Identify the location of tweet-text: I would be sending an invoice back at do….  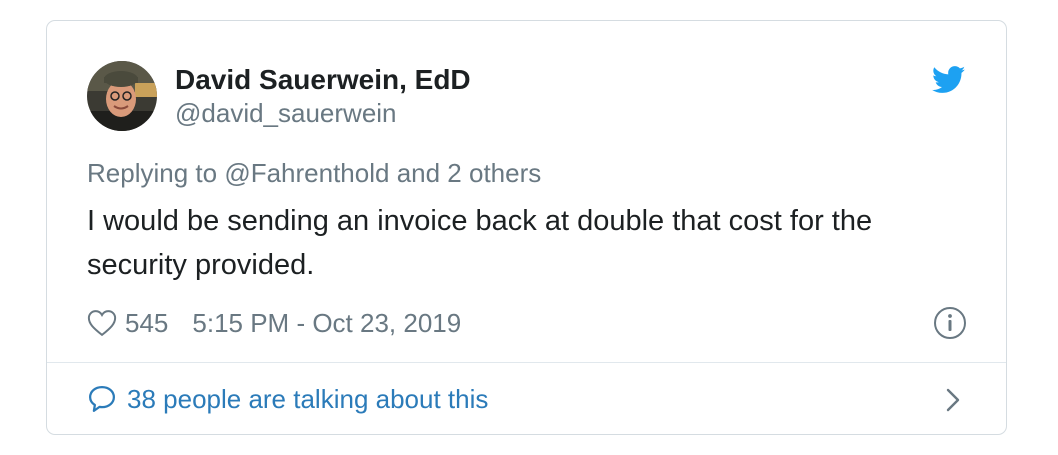
(480, 243).